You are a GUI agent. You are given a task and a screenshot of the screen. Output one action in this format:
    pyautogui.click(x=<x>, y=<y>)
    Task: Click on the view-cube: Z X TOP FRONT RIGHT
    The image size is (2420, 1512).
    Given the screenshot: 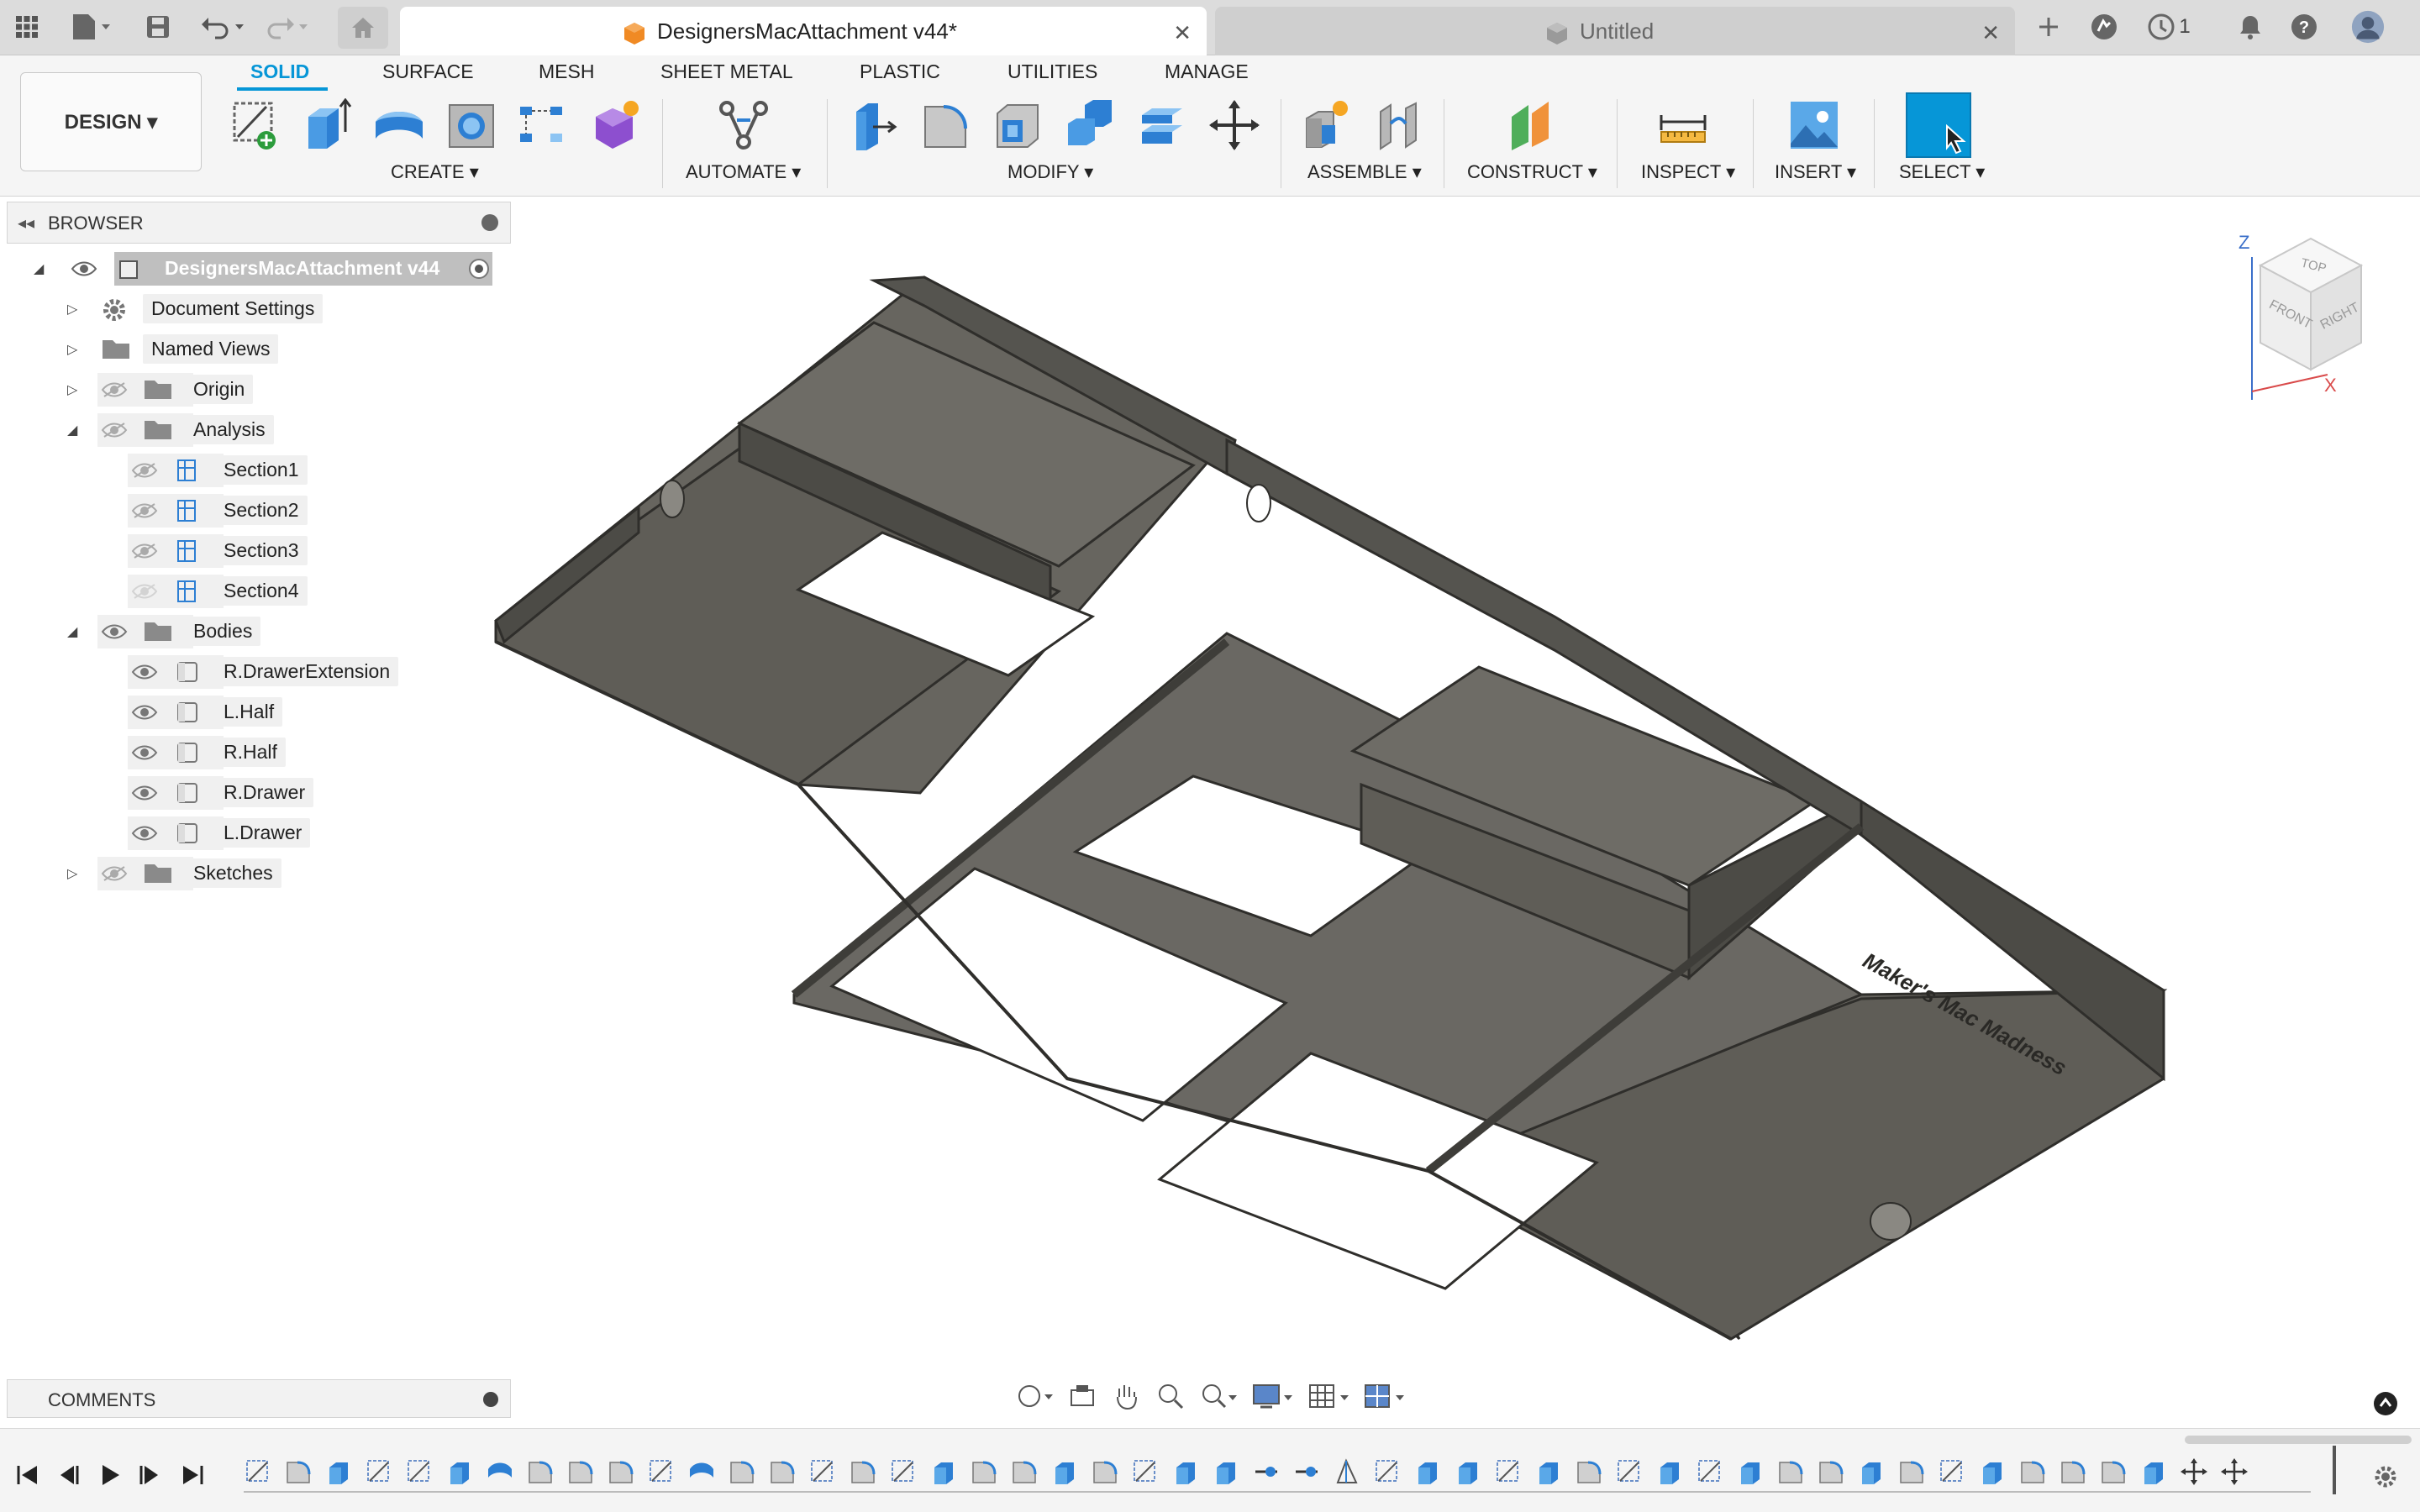 What is the action you would take?
    pyautogui.click(x=2310, y=328)
    